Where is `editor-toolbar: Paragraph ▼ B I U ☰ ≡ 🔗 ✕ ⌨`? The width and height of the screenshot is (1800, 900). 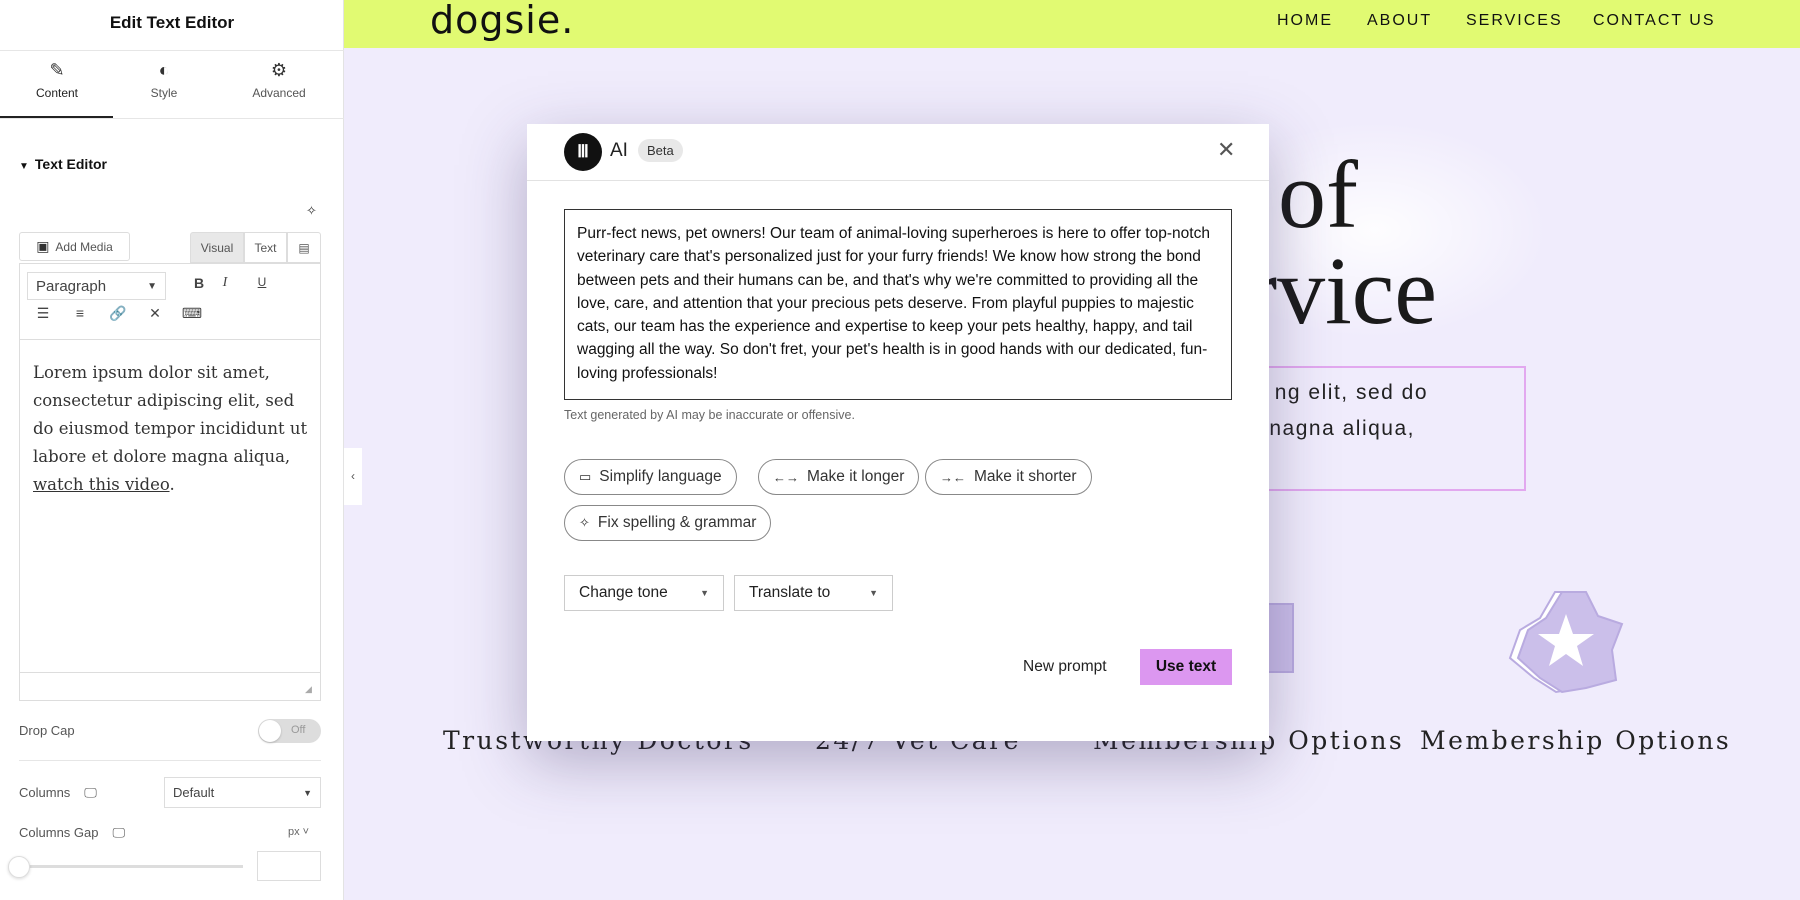
editor-toolbar: Paragraph ▼ B I U ☰ ≡ 🔗 ✕ ⌨ is located at coordinates (170, 302).